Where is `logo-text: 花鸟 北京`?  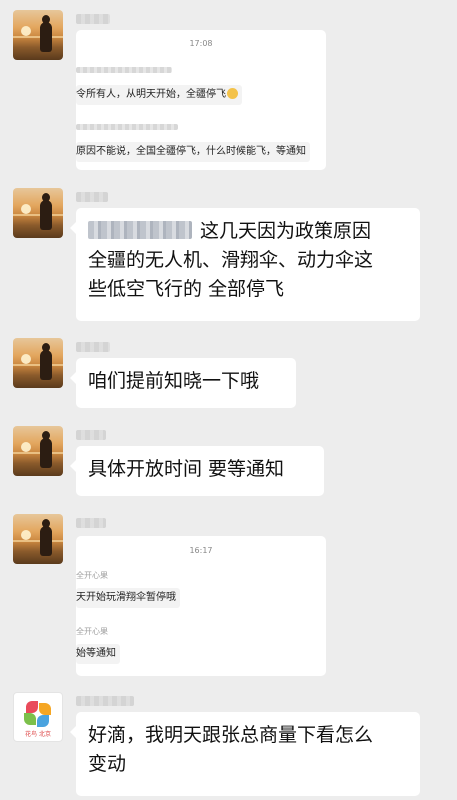
logo-text: 花鸟 北京 is located at coordinates (38, 734).